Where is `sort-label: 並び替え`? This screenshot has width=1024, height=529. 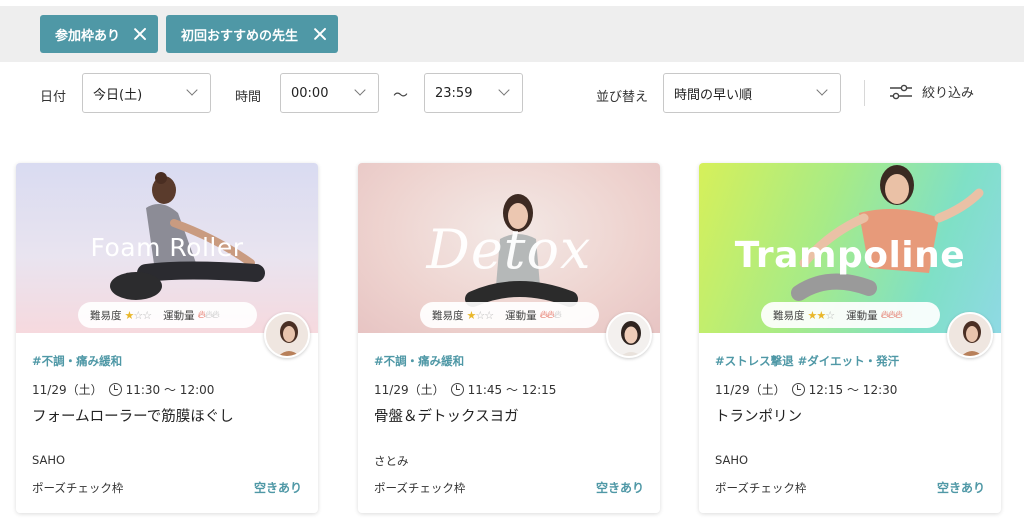
sort-label: 並び替え is located at coordinates (622, 97).